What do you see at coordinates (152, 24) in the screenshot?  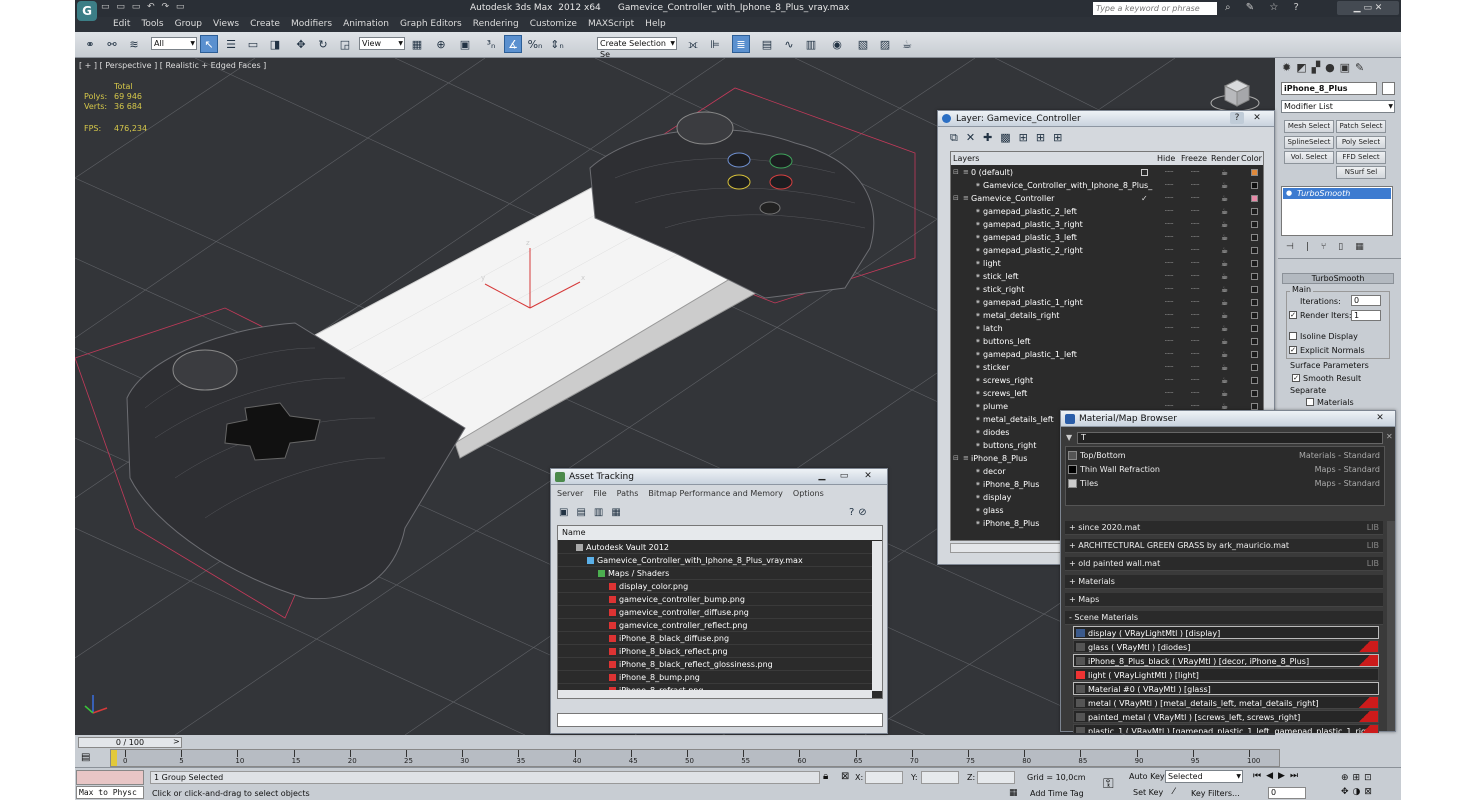 I see `menu-tools: Tools` at bounding box center [152, 24].